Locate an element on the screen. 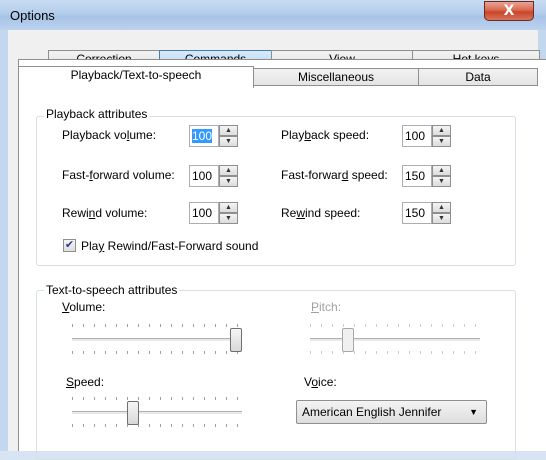 This screenshot has height=460, width=546. tts-pitch-label: Pitch: is located at coordinates (326, 307).